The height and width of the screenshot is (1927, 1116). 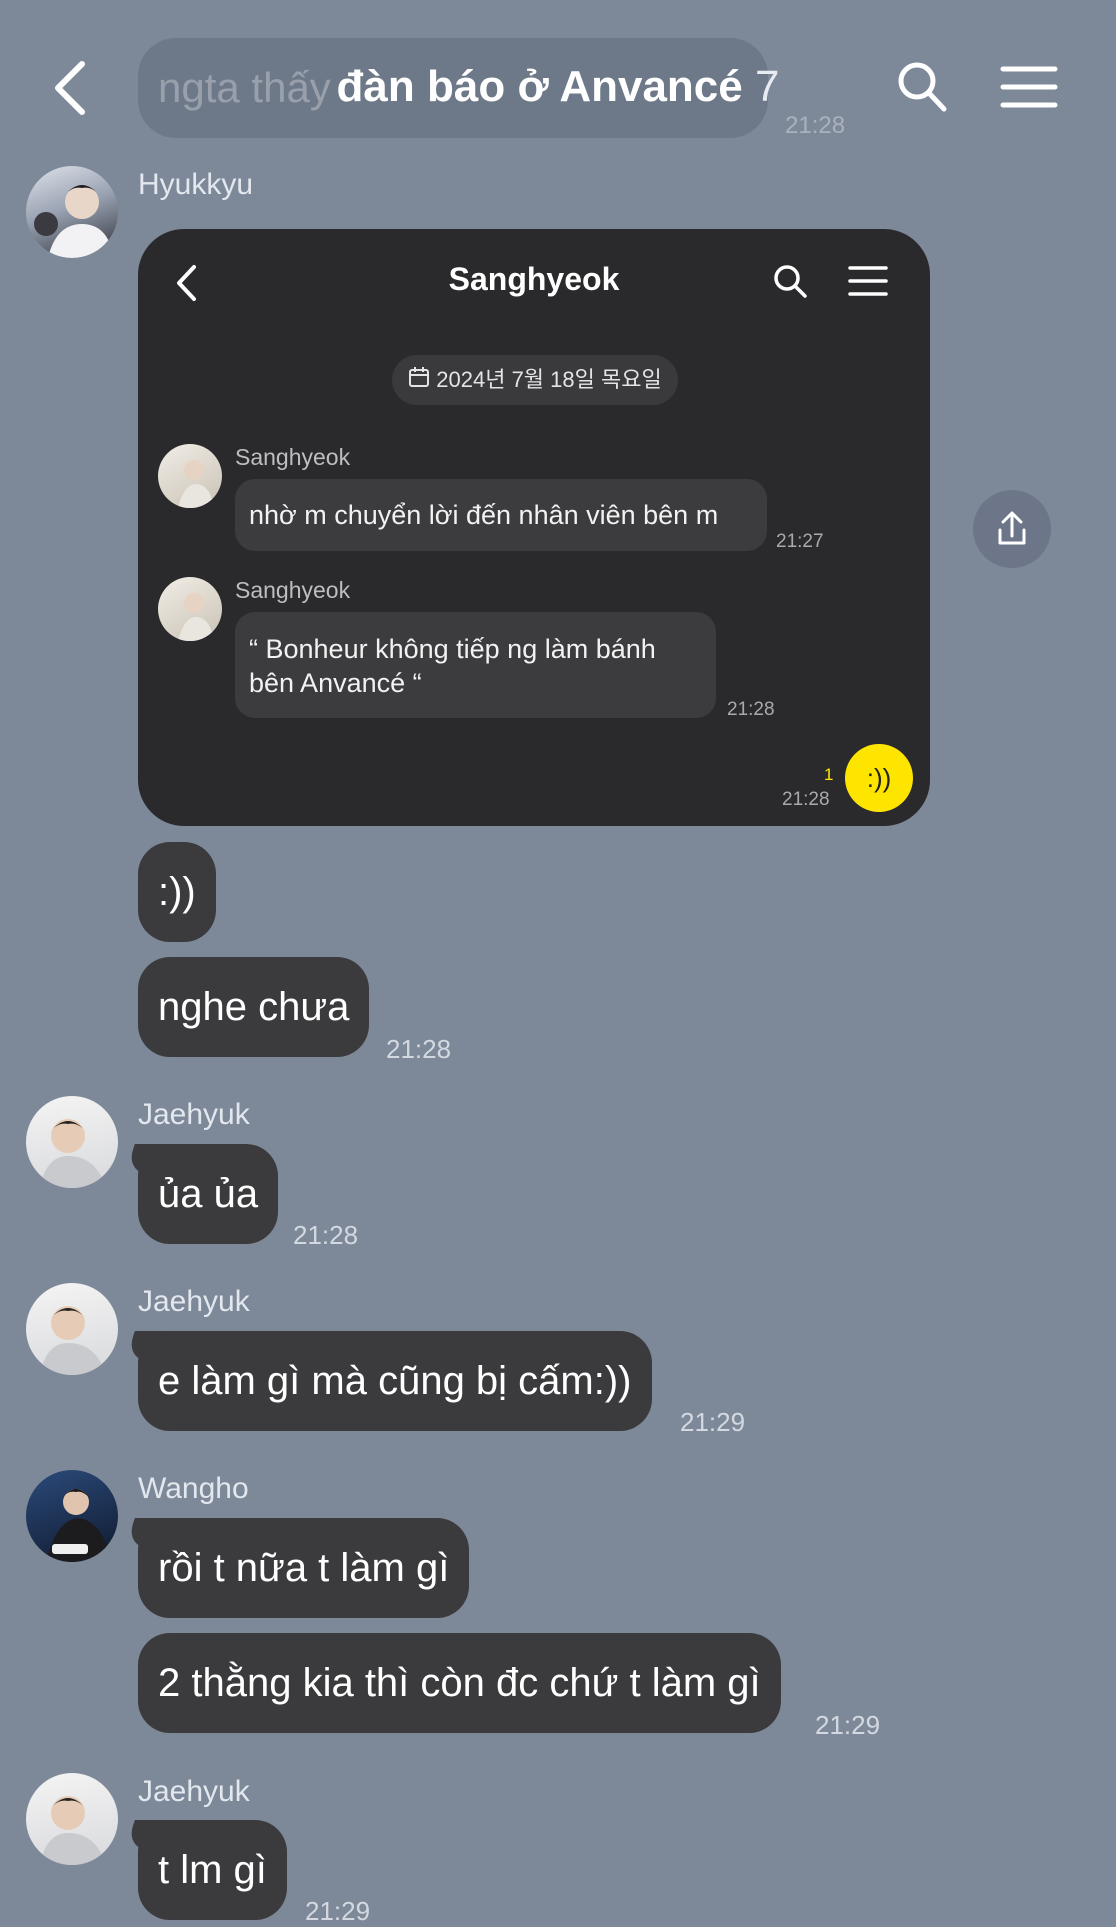 I want to click on message-text: 2 thằng kia thì còn đc chứ t làm gì, so click(x=459, y=1683).